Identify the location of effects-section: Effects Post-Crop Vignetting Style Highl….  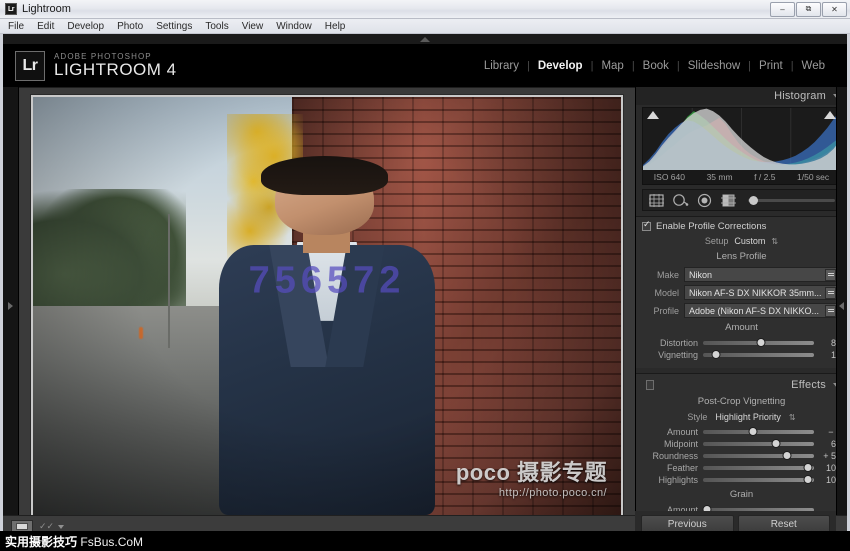
(741, 448).